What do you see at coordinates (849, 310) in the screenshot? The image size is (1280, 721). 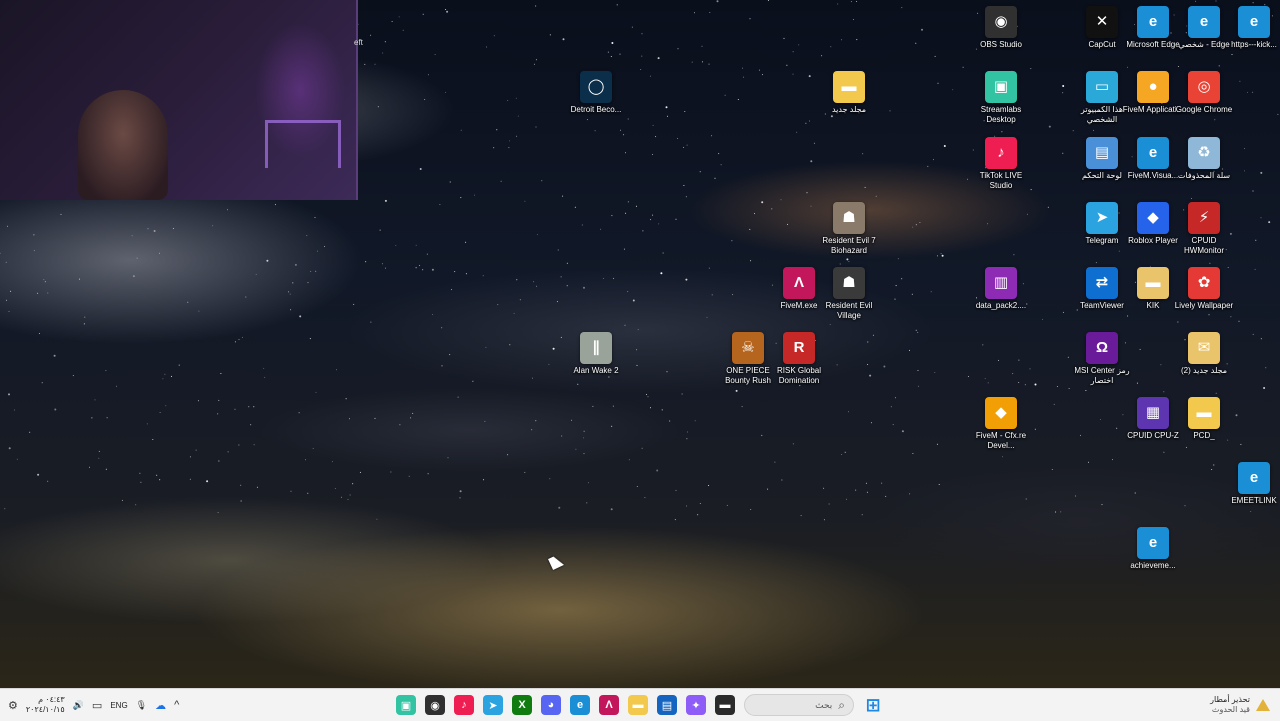 I see `desktop-icon-label: Resident Evil Village` at bounding box center [849, 310].